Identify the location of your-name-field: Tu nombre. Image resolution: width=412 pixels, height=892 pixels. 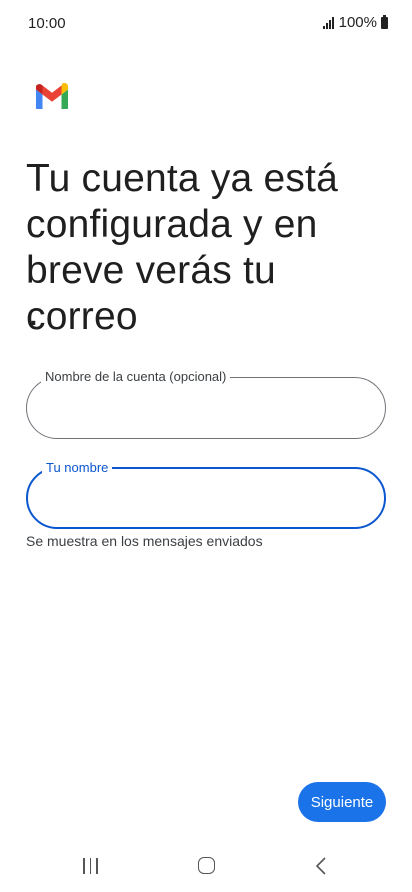
(206, 494).